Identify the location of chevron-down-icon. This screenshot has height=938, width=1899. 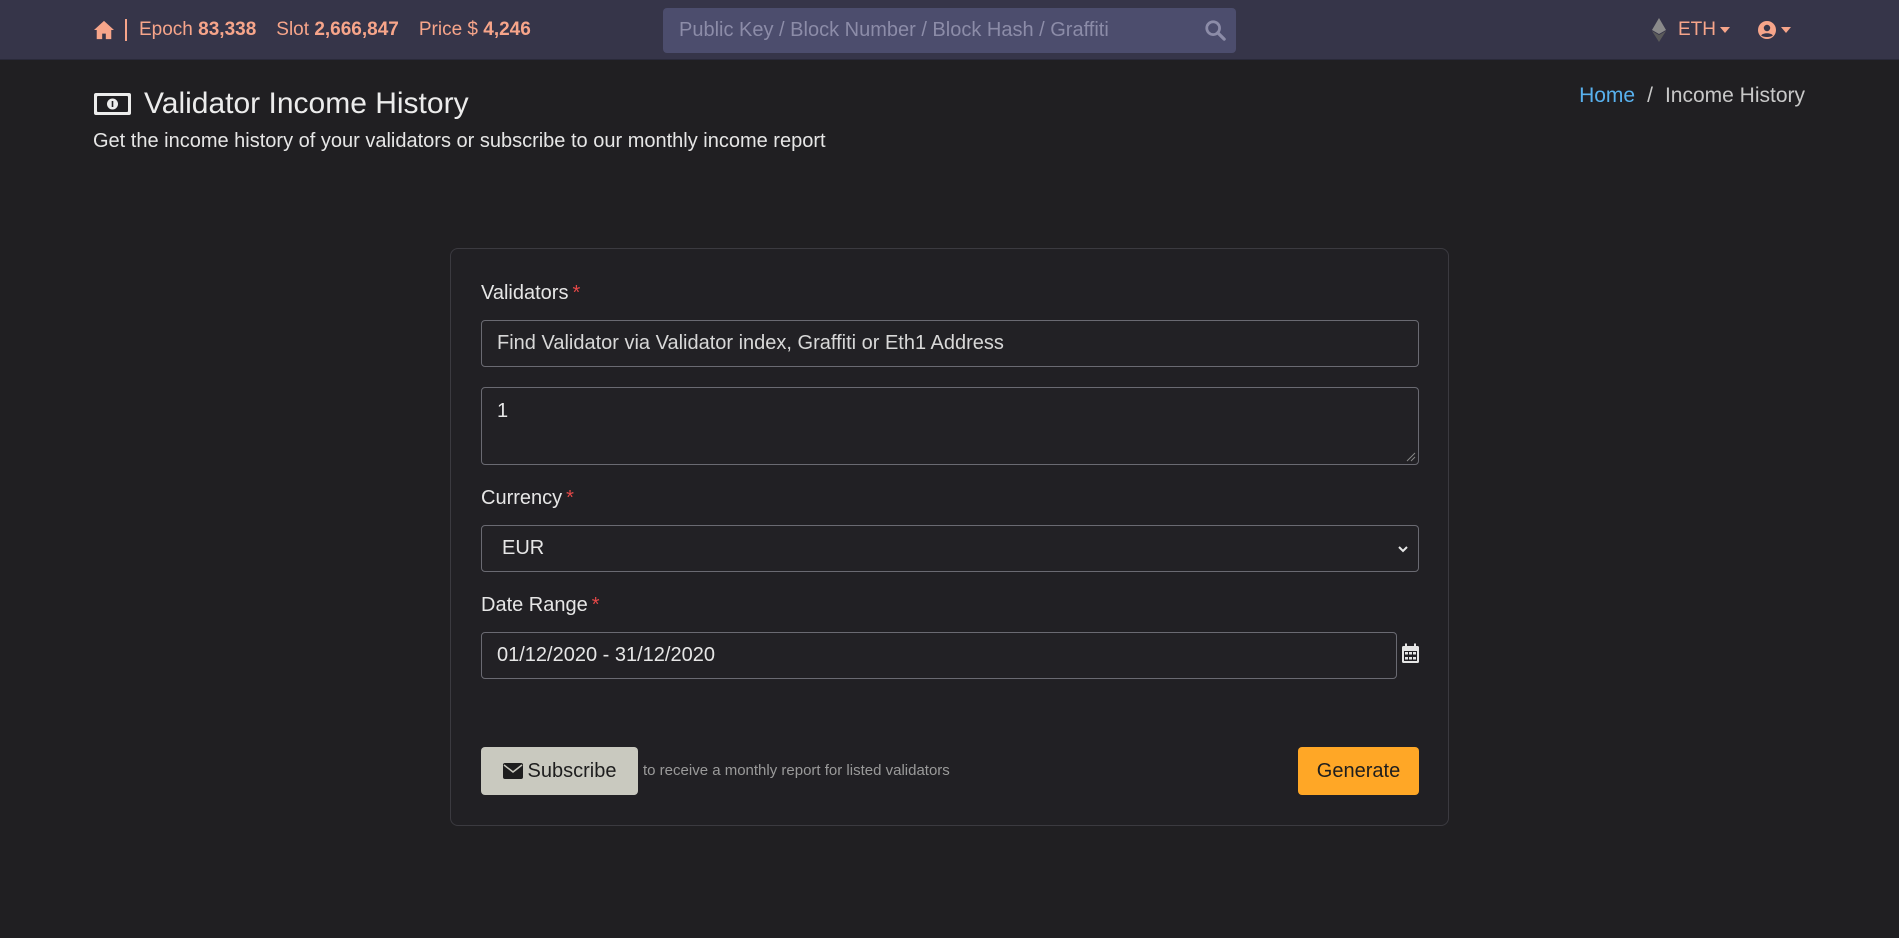
(1403, 549).